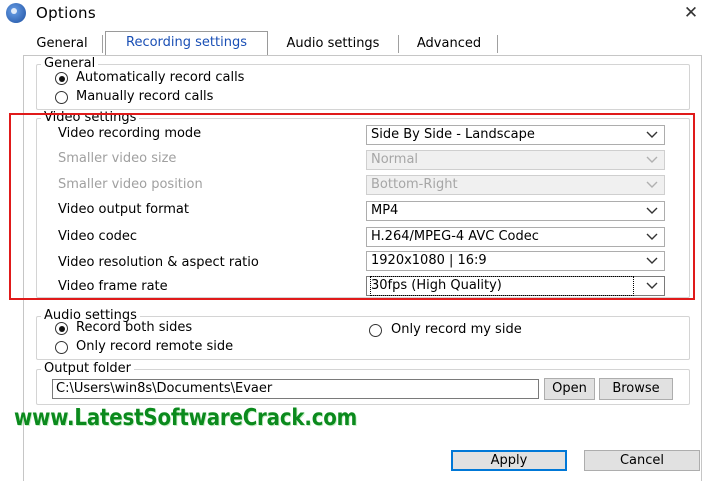 This screenshot has width=720, height=481. Describe the element at coordinates (160, 77) in the screenshot. I see `auto-record-label: Automatically record calls` at that location.